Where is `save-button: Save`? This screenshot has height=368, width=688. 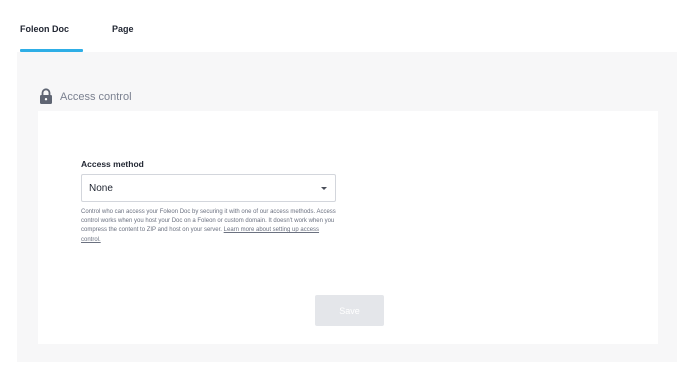
save-button: Save is located at coordinates (349, 310).